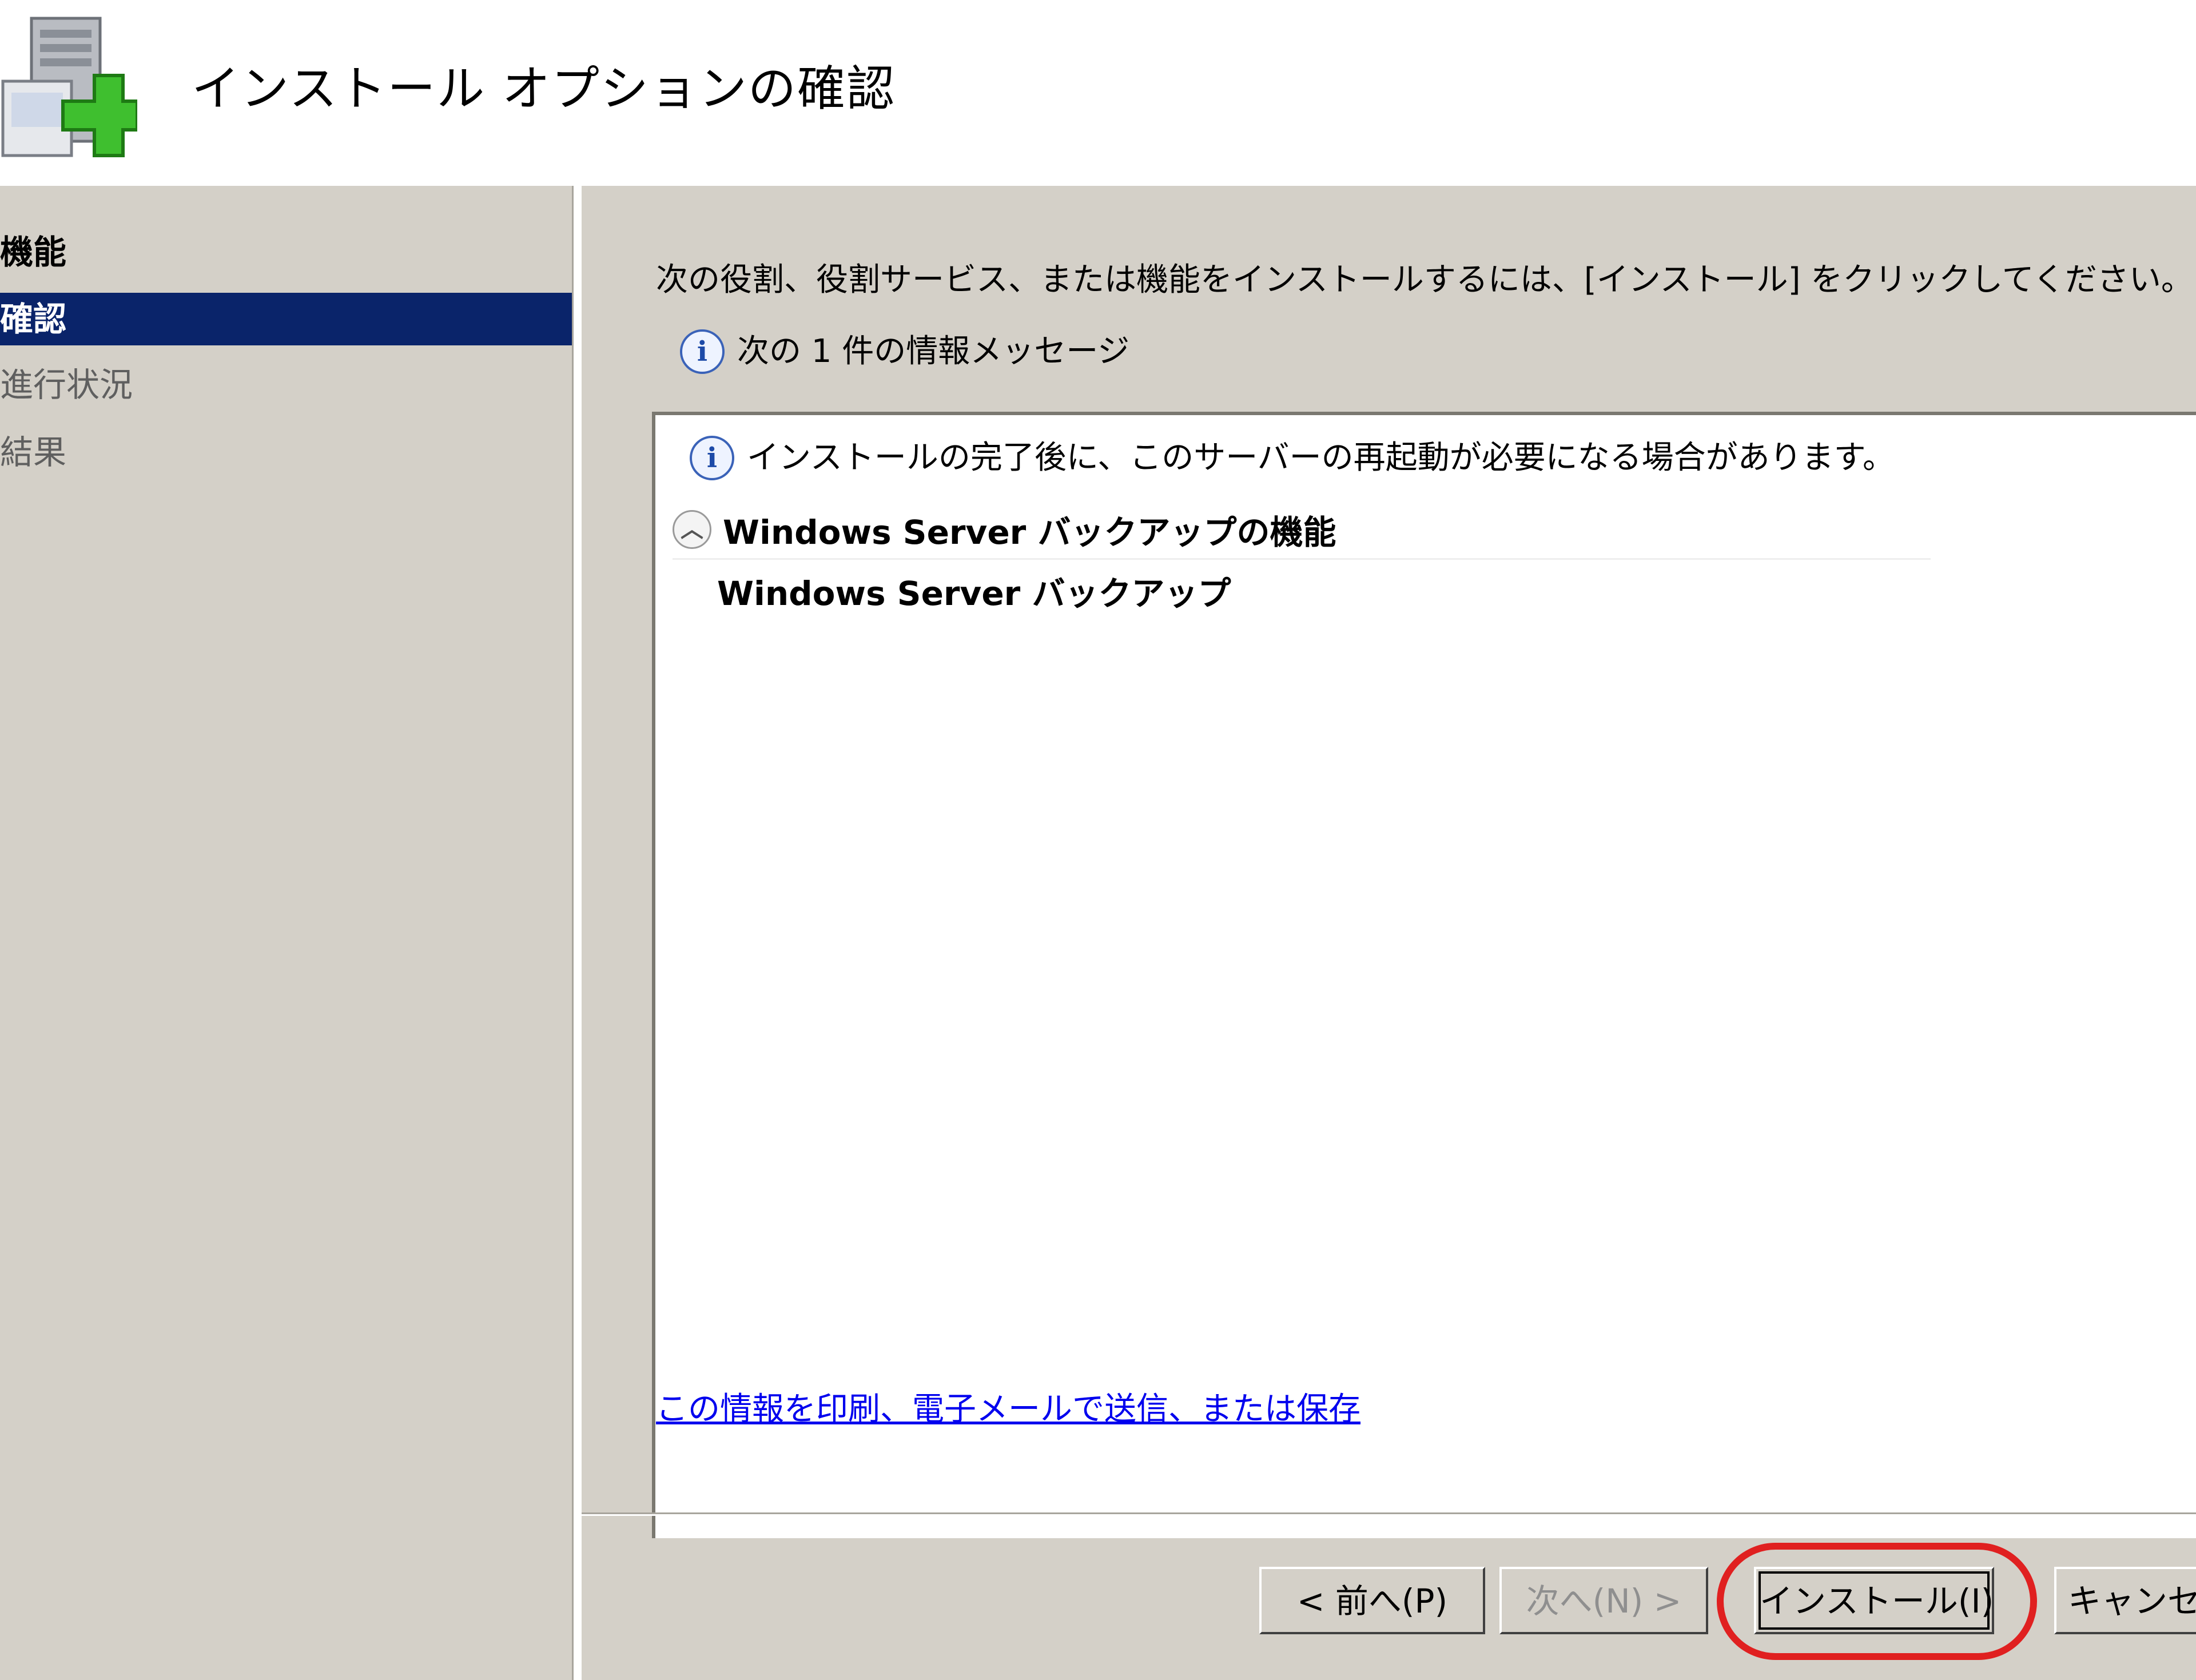 The image size is (2196, 1680). I want to click on back-button: < 前へ(P), so click(1372, 1600).